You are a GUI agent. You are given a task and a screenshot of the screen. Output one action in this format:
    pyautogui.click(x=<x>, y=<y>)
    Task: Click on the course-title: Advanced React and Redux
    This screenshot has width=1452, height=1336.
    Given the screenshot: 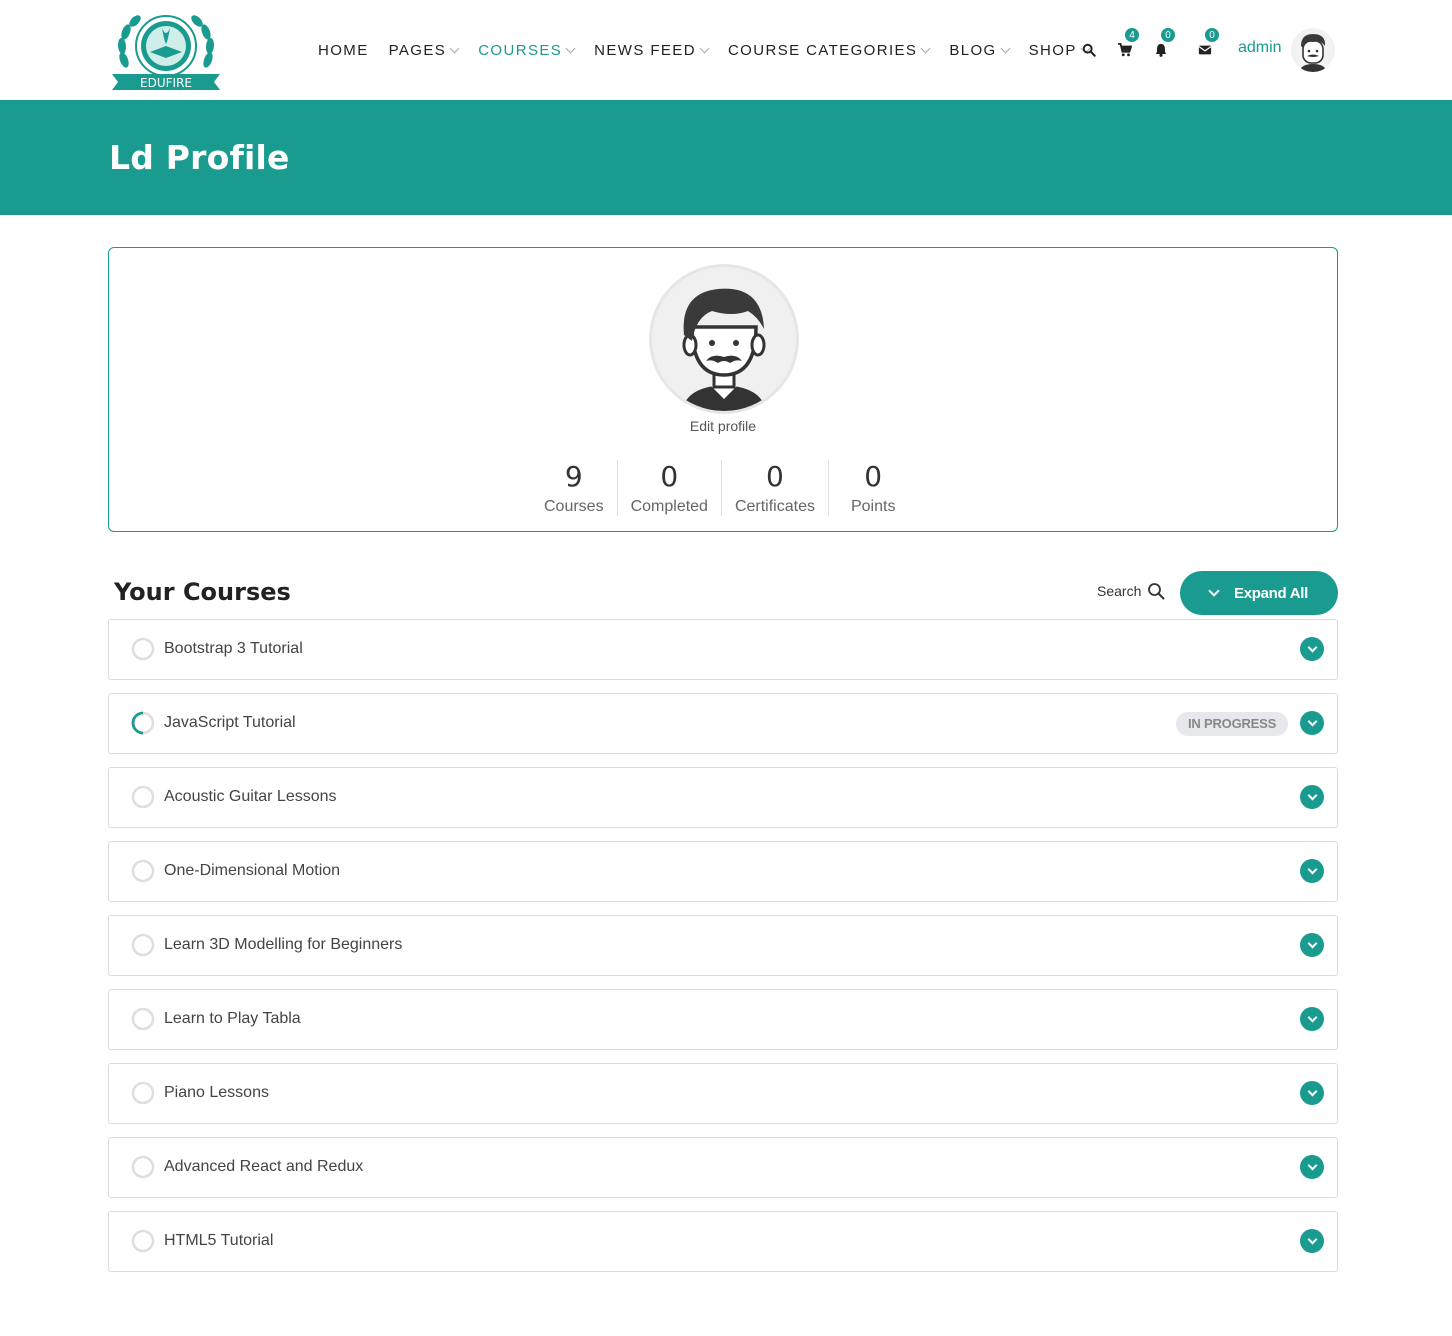 What is the action you would take?
    pyautogui.click(x=263, y=1167)
    